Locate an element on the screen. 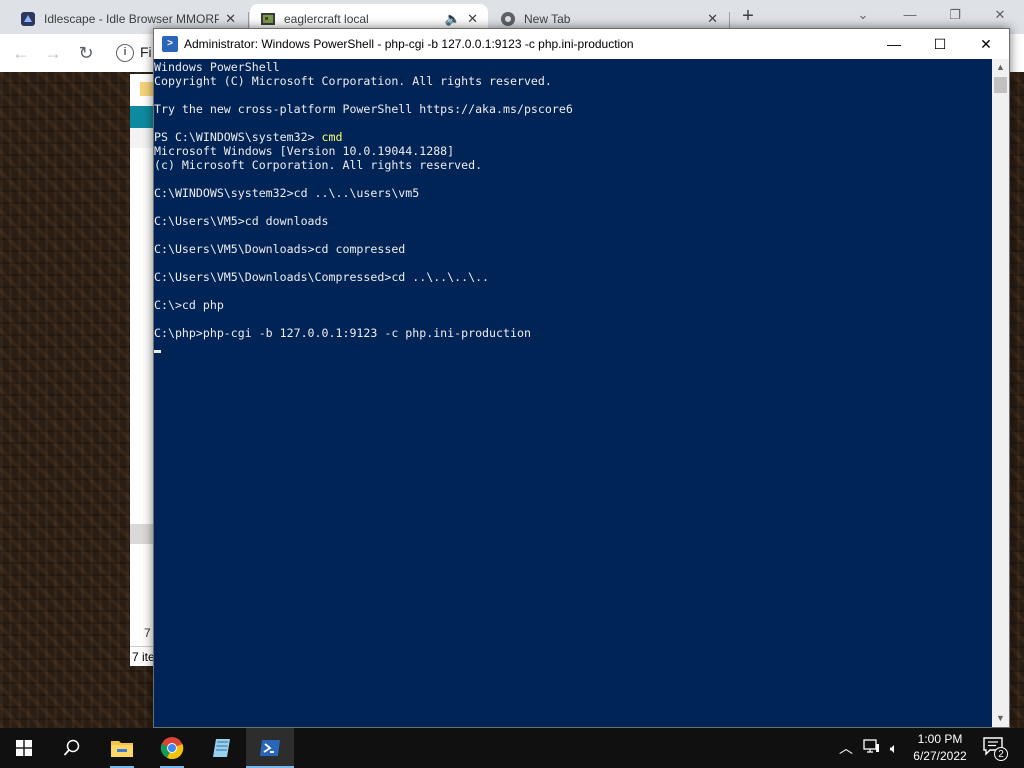 This screenshot has height=768, width=1024. taskbar-chrome is located at coordinates (172, 748).